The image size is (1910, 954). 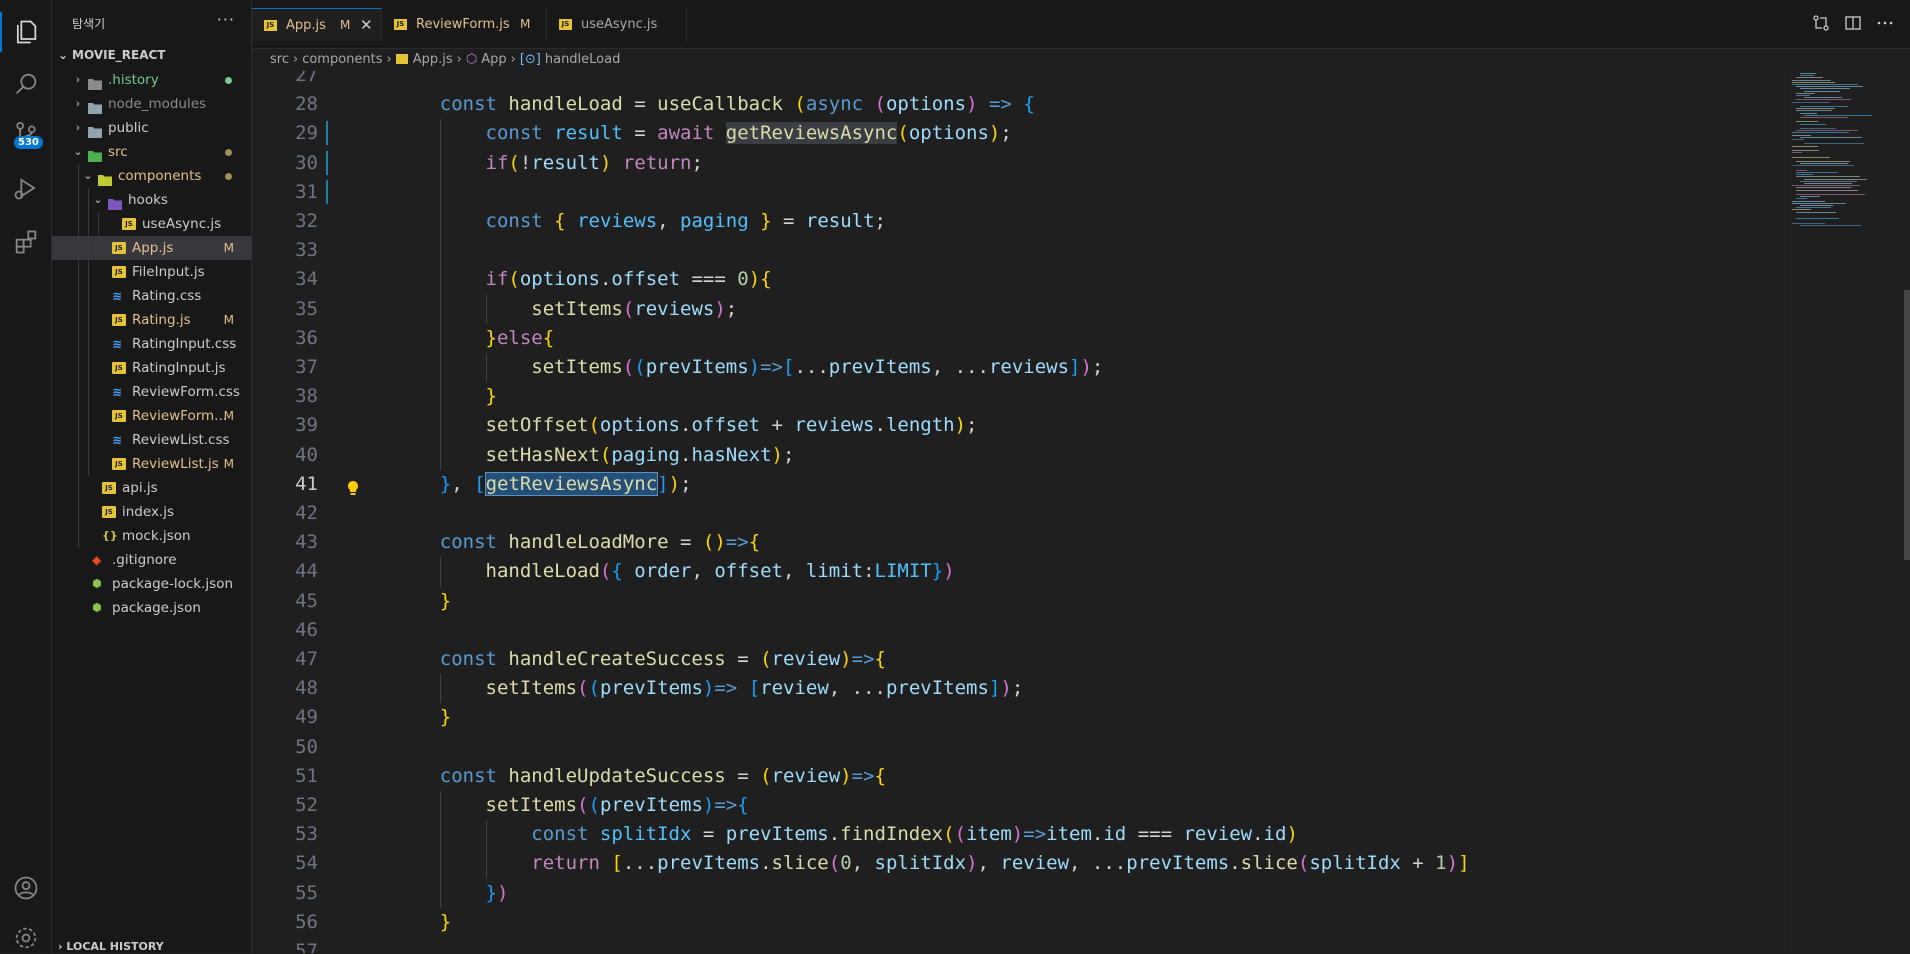 I want to click on minimap, so click(x=1847, y=512).